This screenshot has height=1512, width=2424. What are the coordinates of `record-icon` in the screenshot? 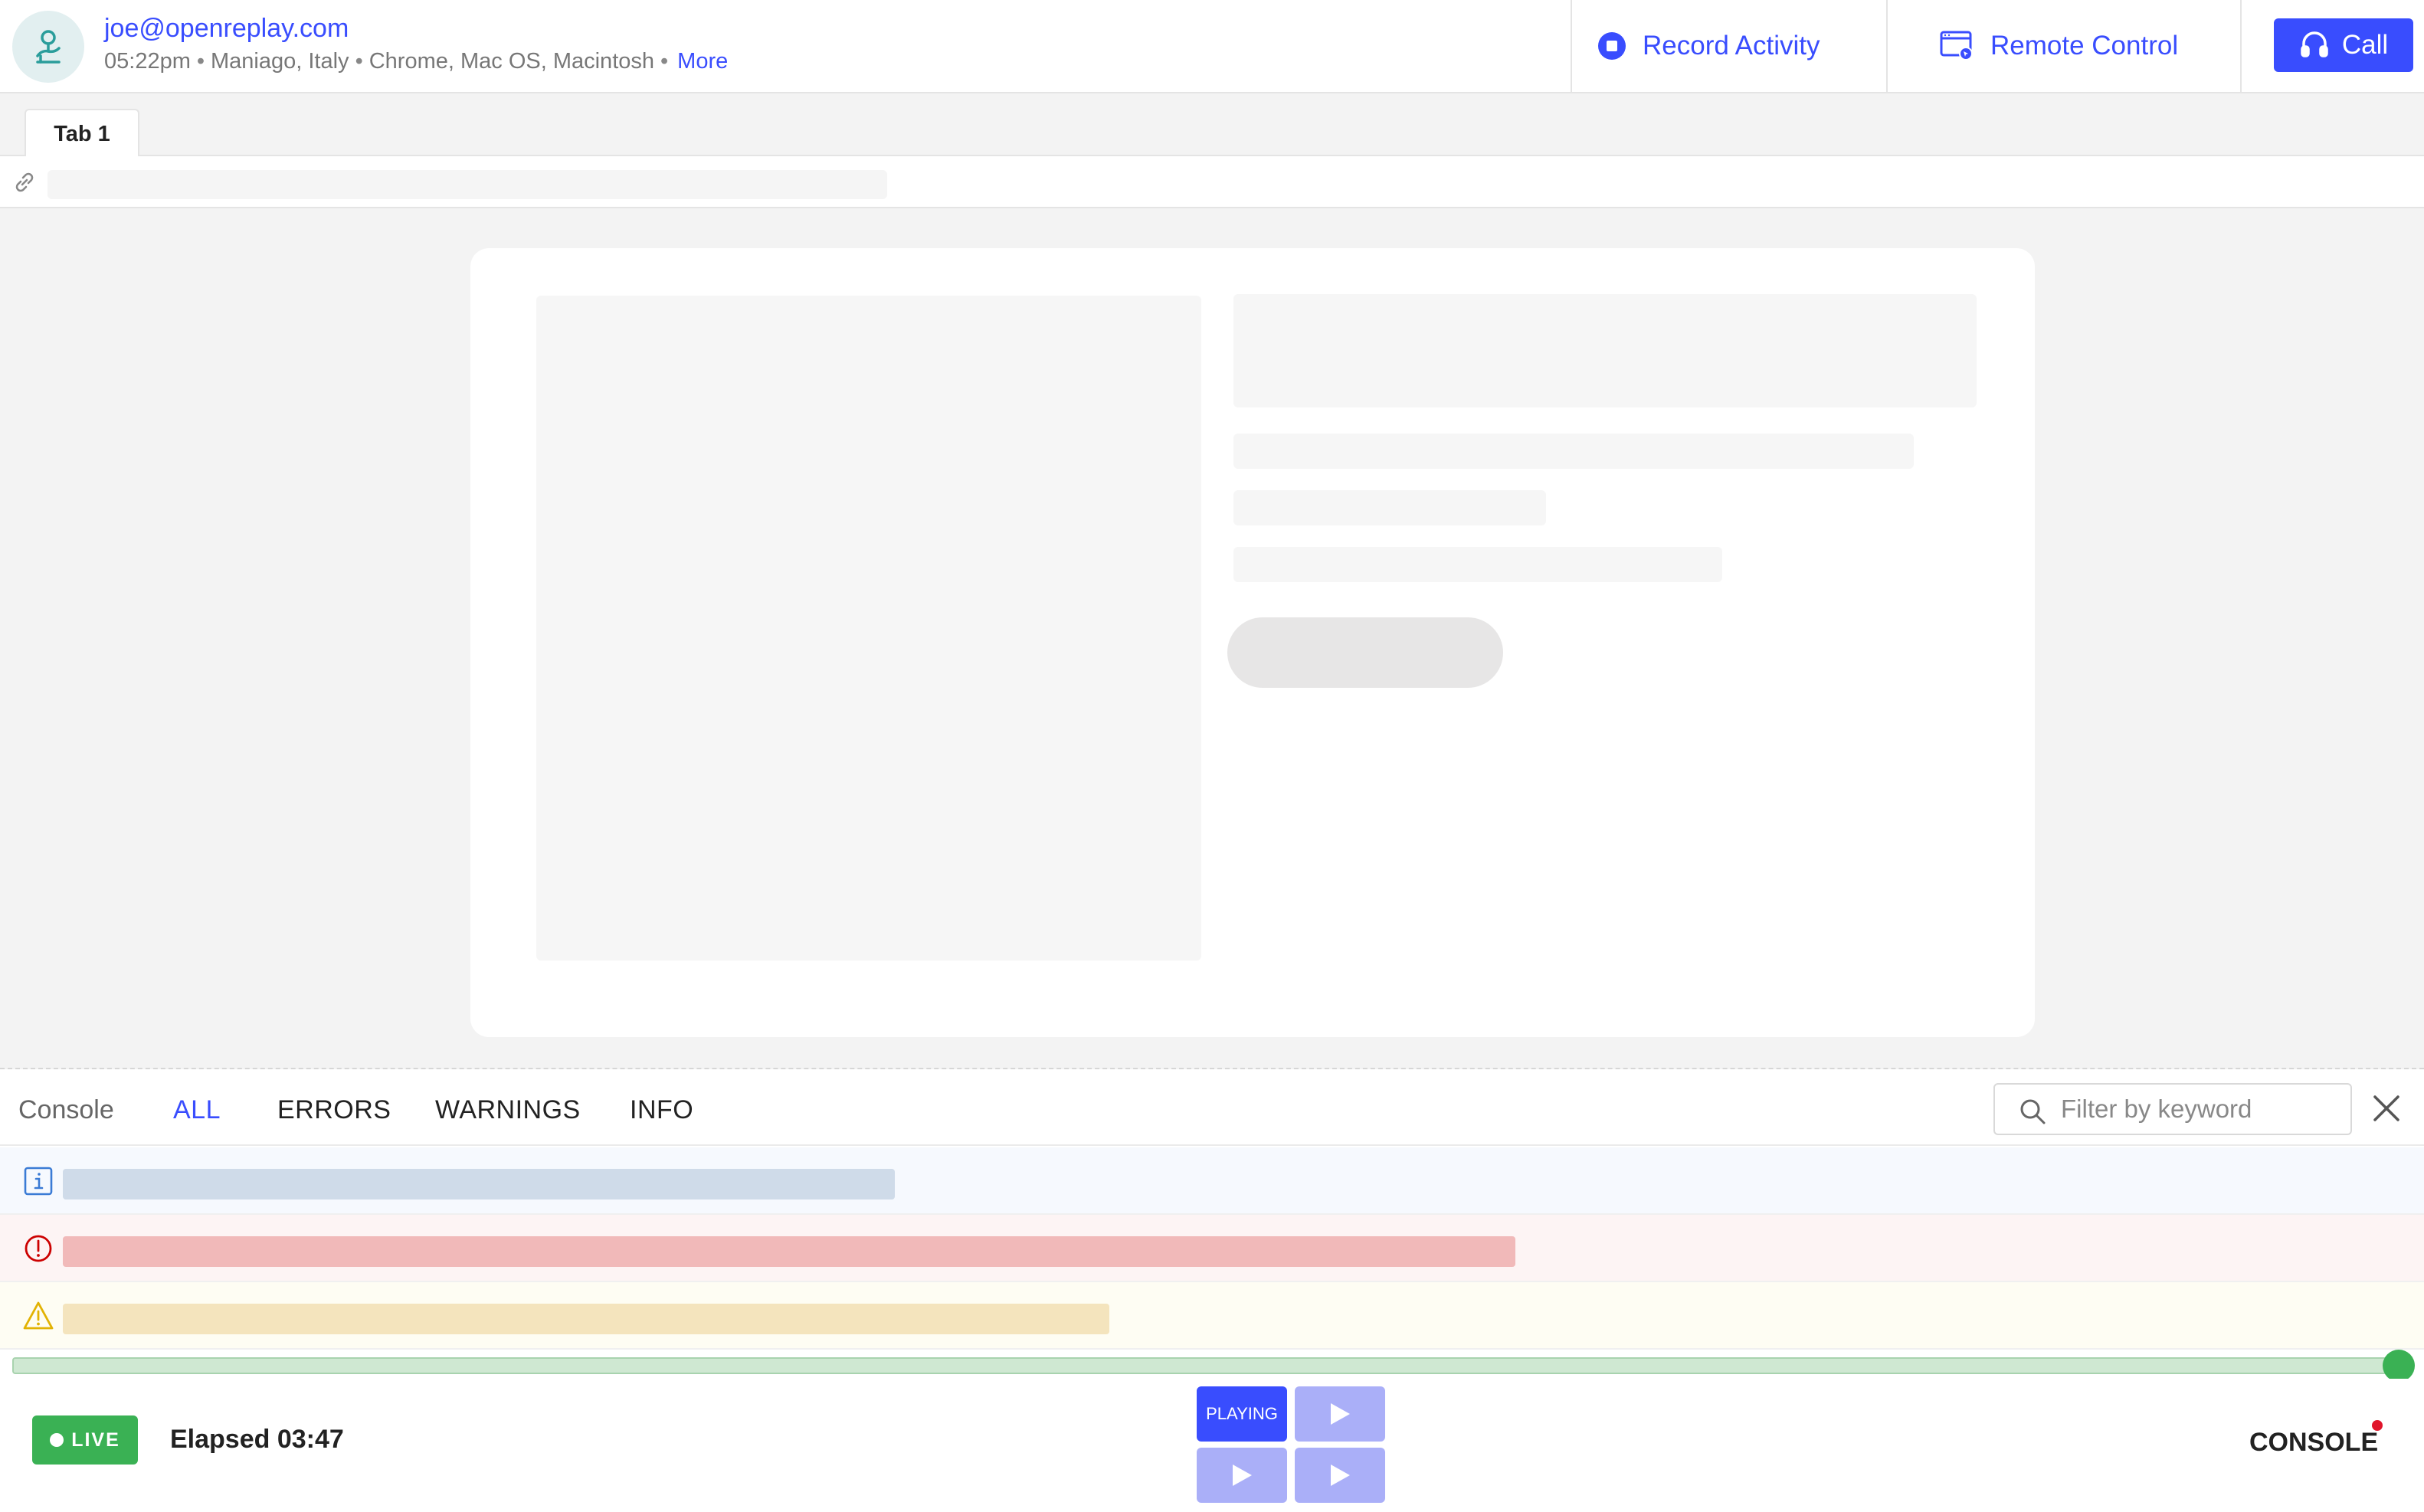 It's located at (1612, 46).